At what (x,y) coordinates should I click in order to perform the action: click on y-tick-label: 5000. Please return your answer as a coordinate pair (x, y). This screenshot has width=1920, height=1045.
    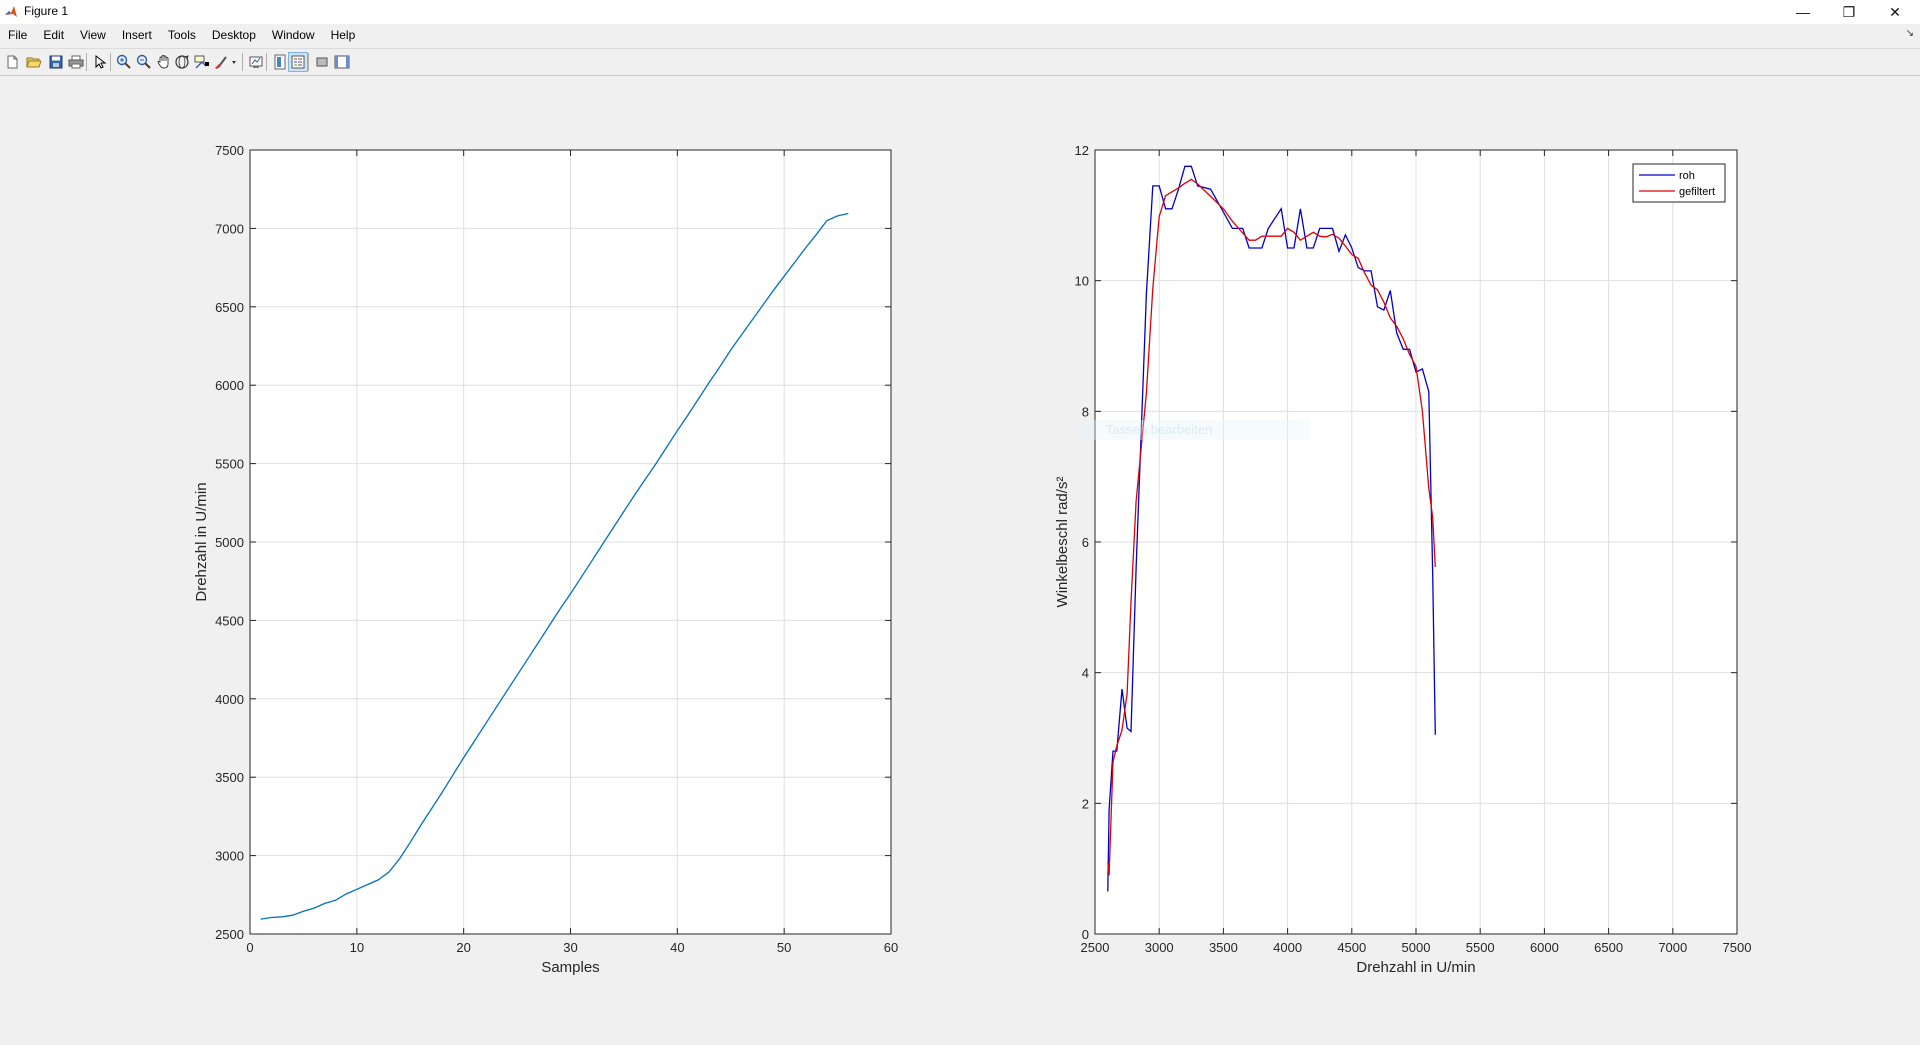
    Looking at the image, I should click on (229, 542).